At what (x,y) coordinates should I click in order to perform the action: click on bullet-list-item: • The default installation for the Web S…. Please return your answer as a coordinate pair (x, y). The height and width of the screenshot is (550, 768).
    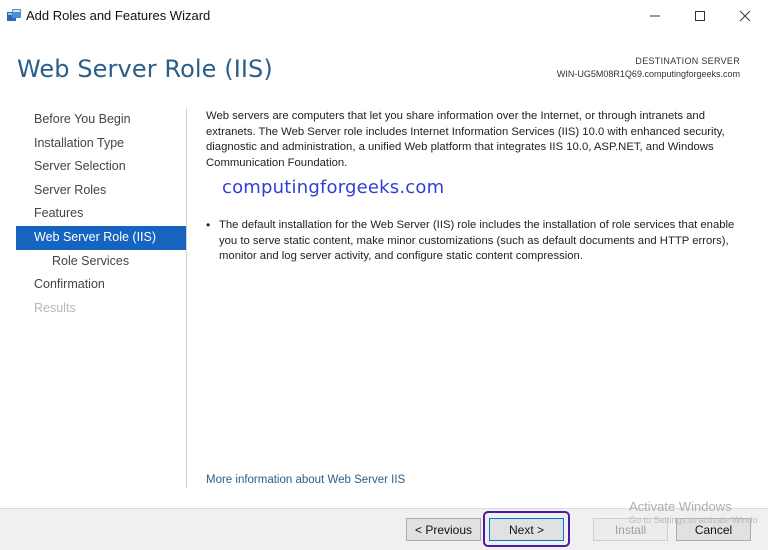
    Looking at the image, I should click on (476, 241).